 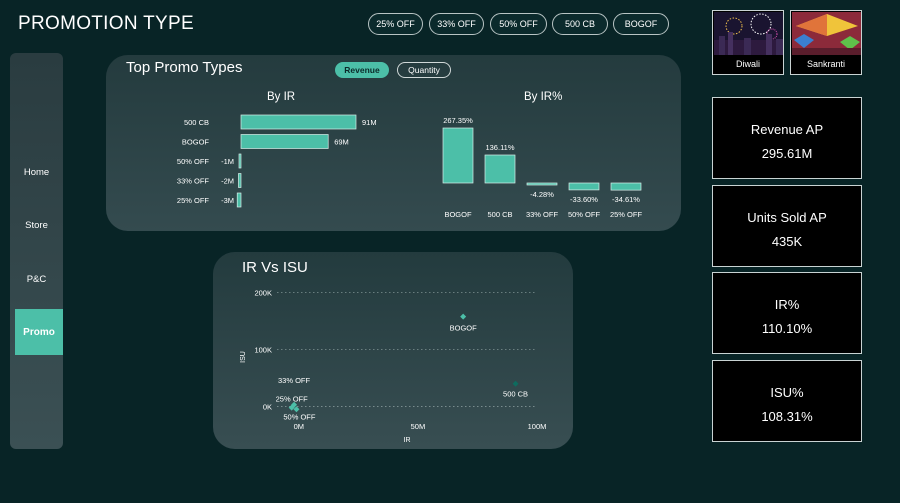 I want to click on bar-value-label: 69M, so click(x=341, y=142).